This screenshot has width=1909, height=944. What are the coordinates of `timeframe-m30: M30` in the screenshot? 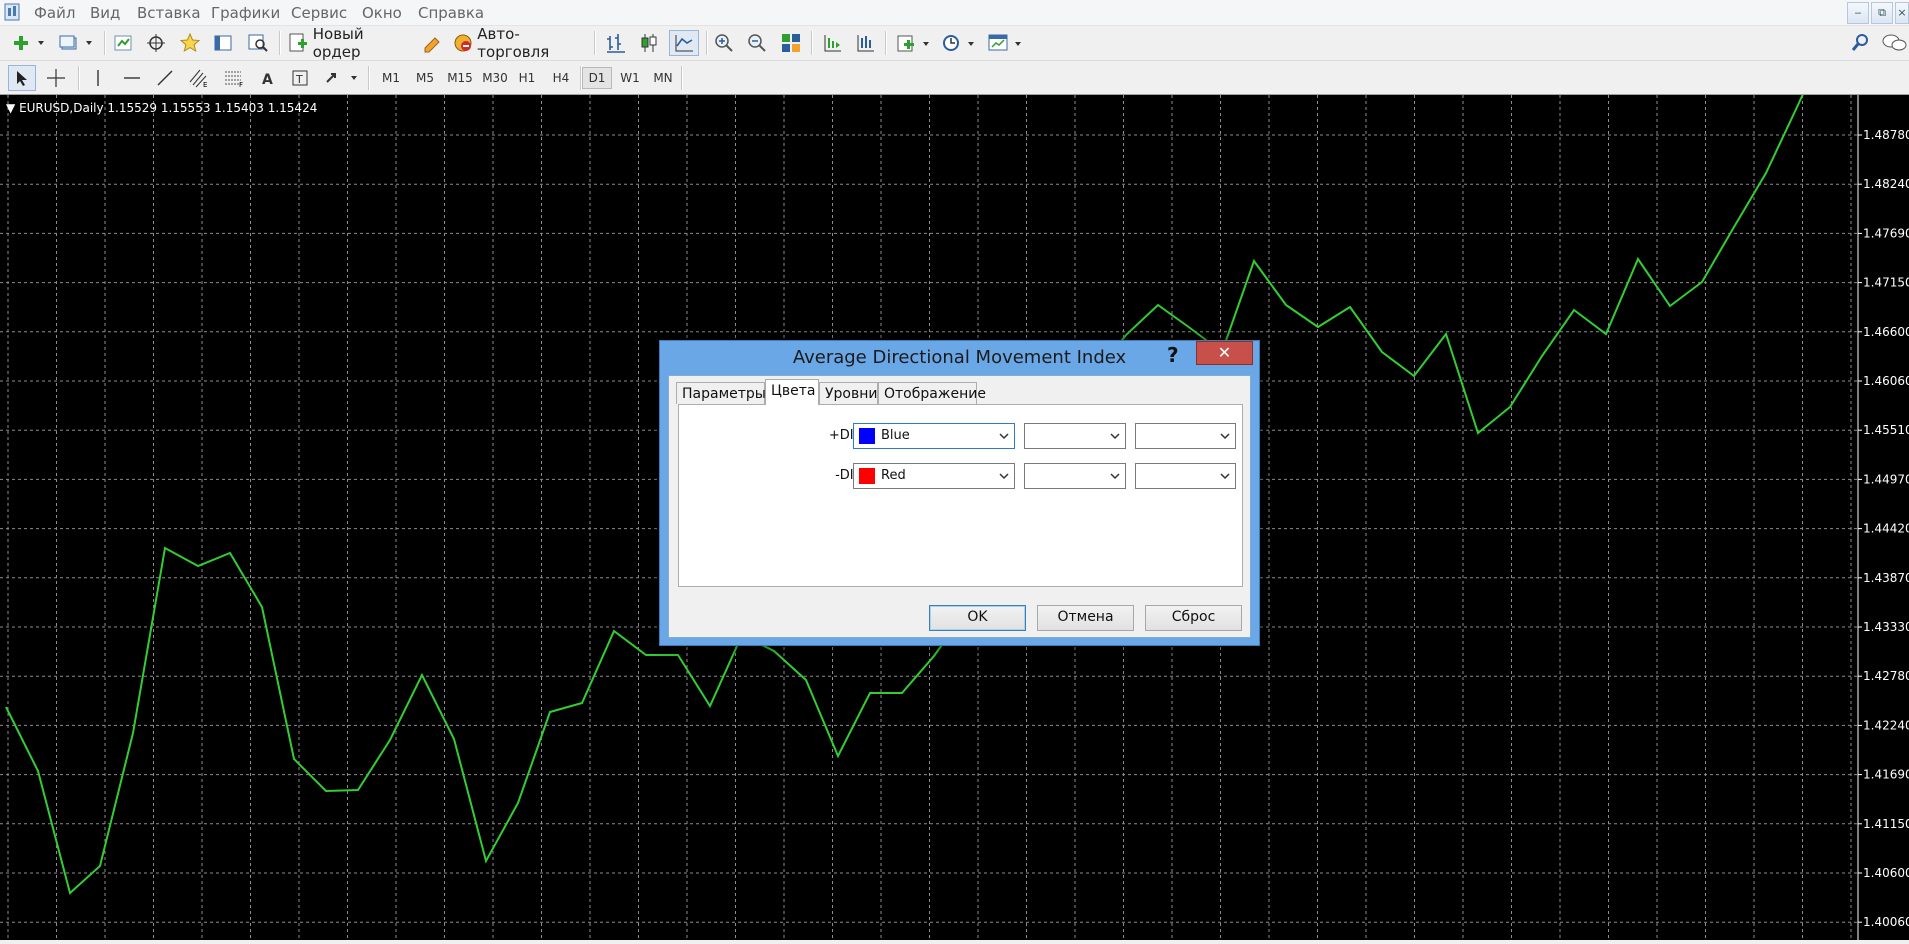 It's located at (495, 78).